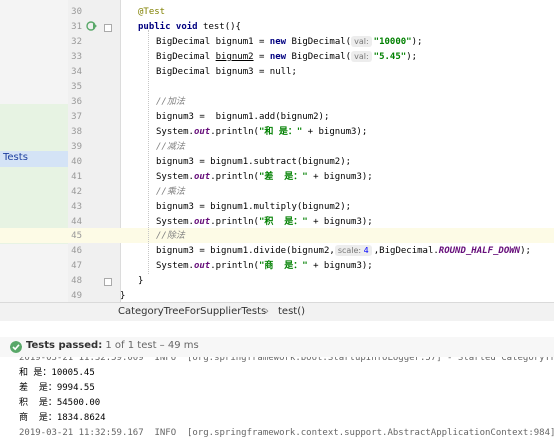  Describe the element at coordinates (76, 236) in the screenshot. I see `line-number: 45` at that location.